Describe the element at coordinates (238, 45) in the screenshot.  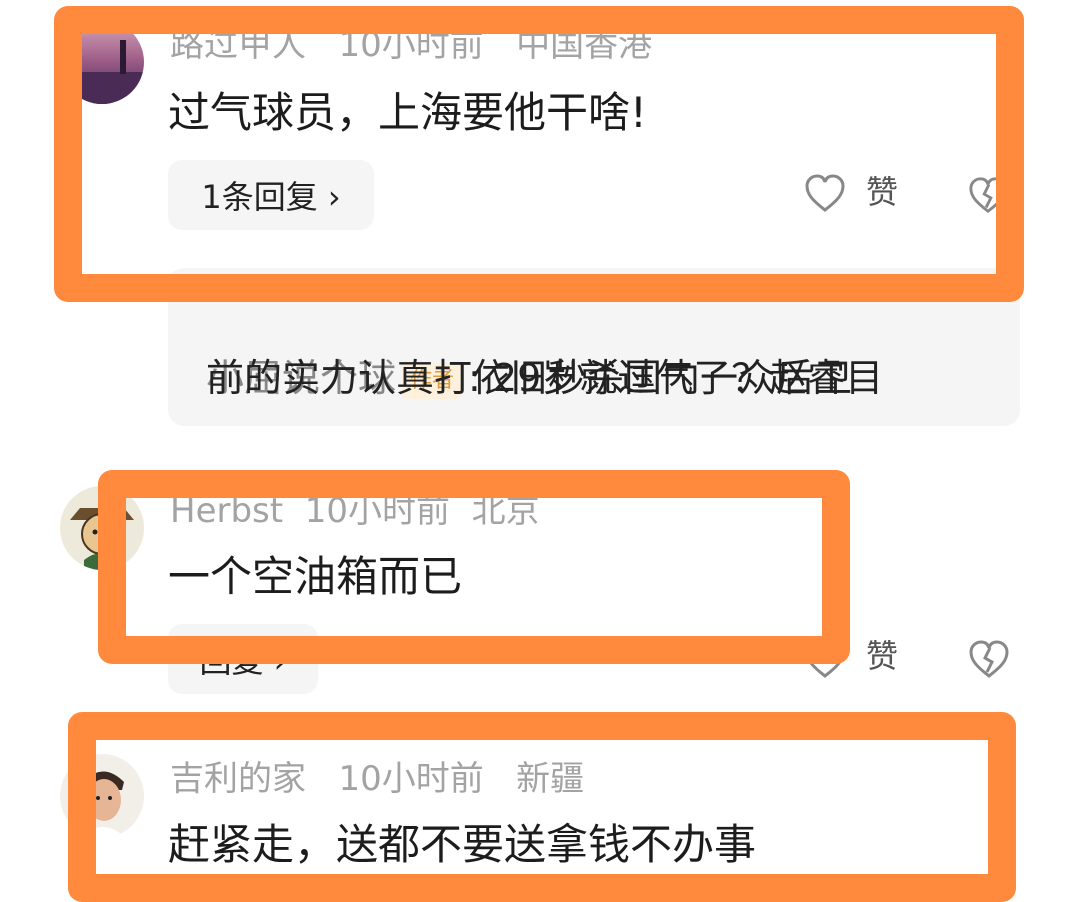
I see `username: 路过甲人` at that location.